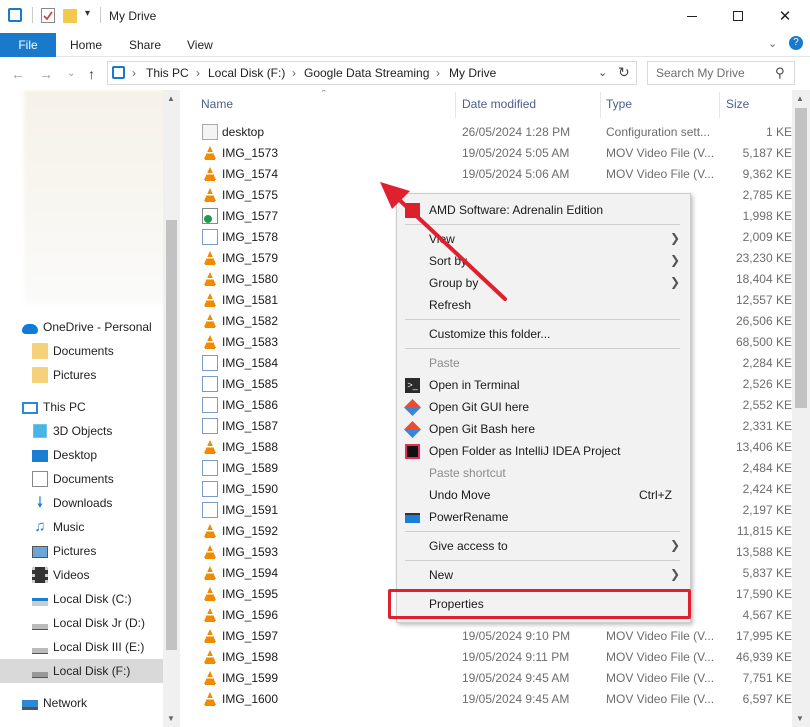  I want to click on nav-onedrive-documents: Documents, so click(73, 351).